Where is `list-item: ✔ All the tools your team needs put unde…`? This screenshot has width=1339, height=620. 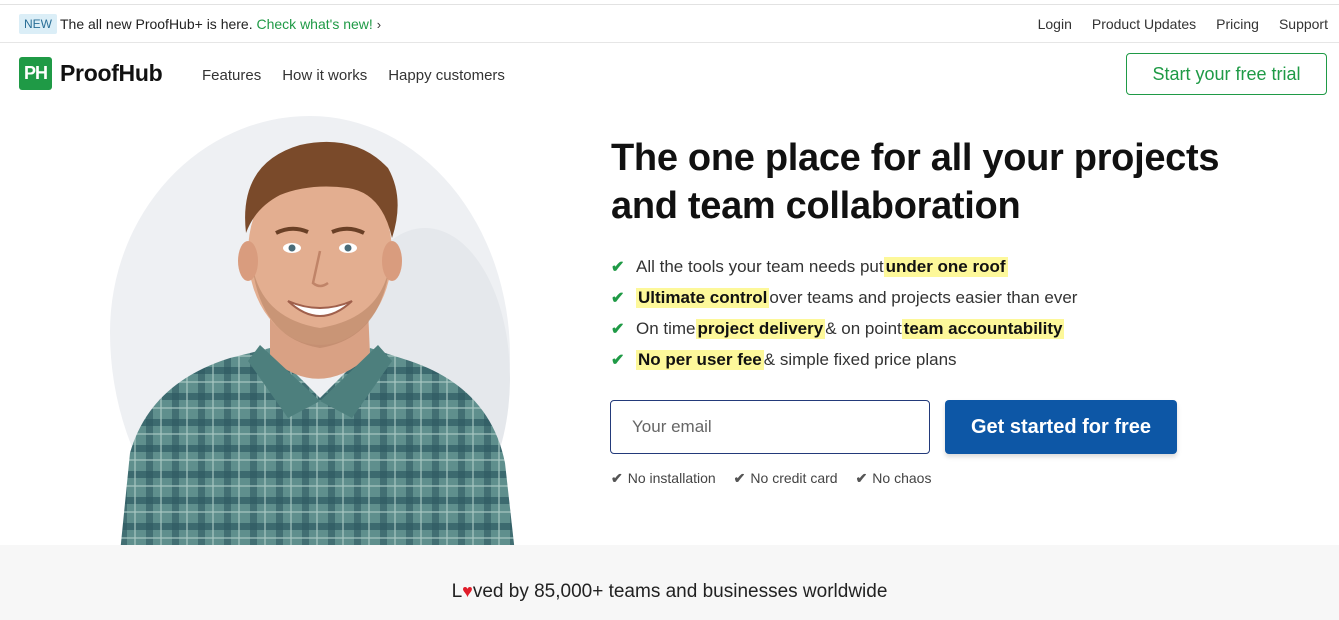 list-item: ✔ All the tools your team needs put unde… is located at coordinates (844, 266).